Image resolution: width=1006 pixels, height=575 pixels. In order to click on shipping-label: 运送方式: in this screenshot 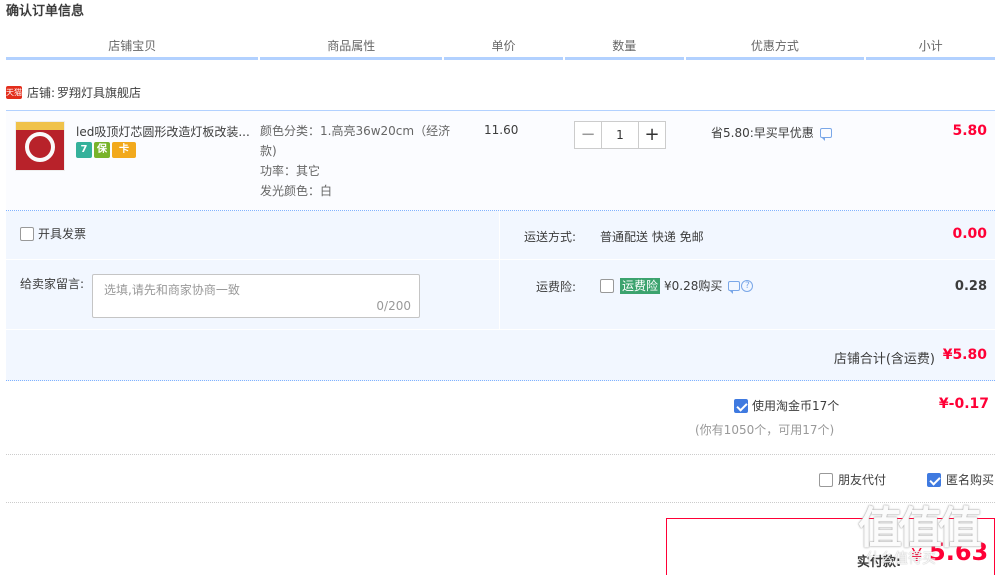, I will do `click(550, 237)`.